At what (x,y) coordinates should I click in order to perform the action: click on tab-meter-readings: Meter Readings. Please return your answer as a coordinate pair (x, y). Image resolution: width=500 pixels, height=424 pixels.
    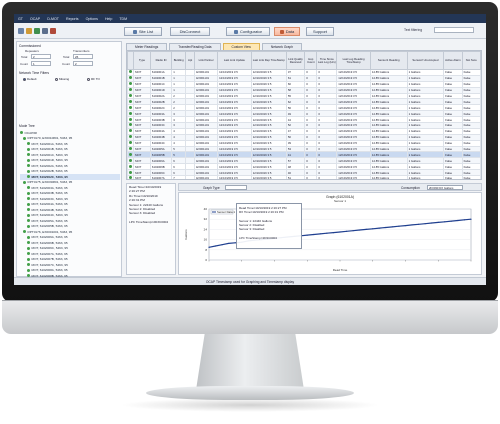
    Looking at the image, I should click on (147, 46).